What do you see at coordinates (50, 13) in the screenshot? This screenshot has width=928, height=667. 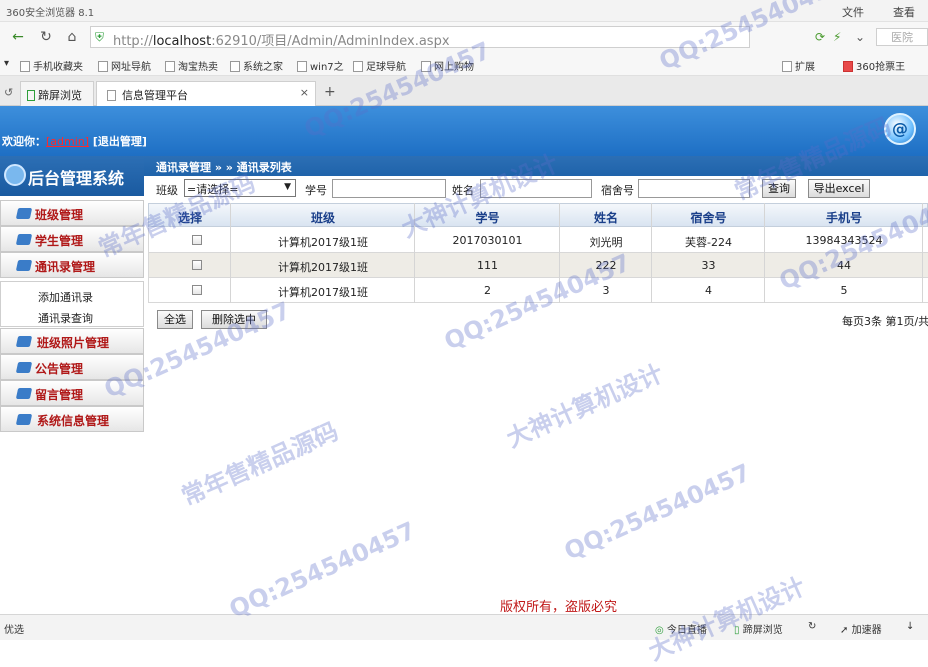 I see `browser-title: 360安全浏览器 8.1` at bounding box center [50, 13].